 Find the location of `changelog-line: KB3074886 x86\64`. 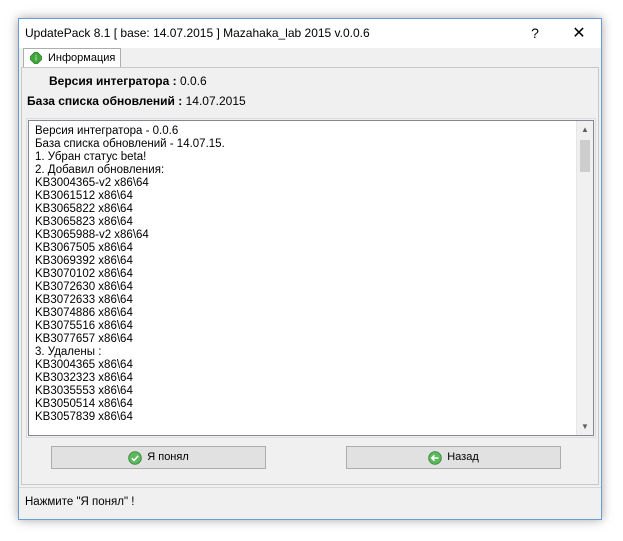

changelog-line: KB3074886 x86\64 is located at coordinates (84, 313).